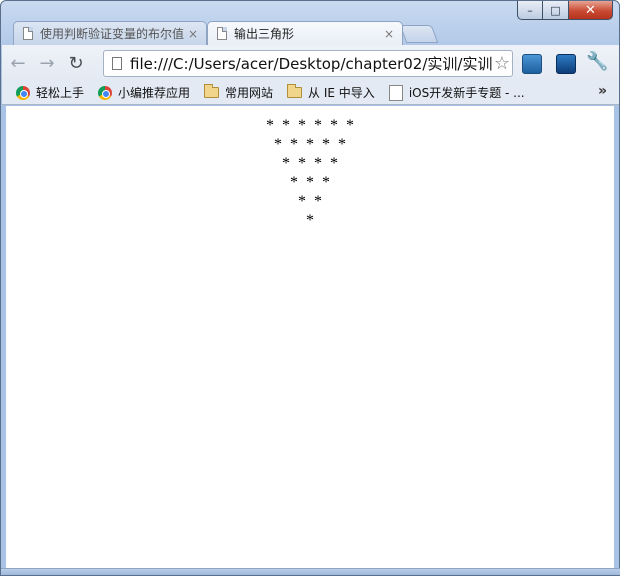 The height and width of the screenshot is (576, 620). Describe the element at coordinates (60, 93) in the screenshot. I see `bookmark-label: 轻松上手` at that location.